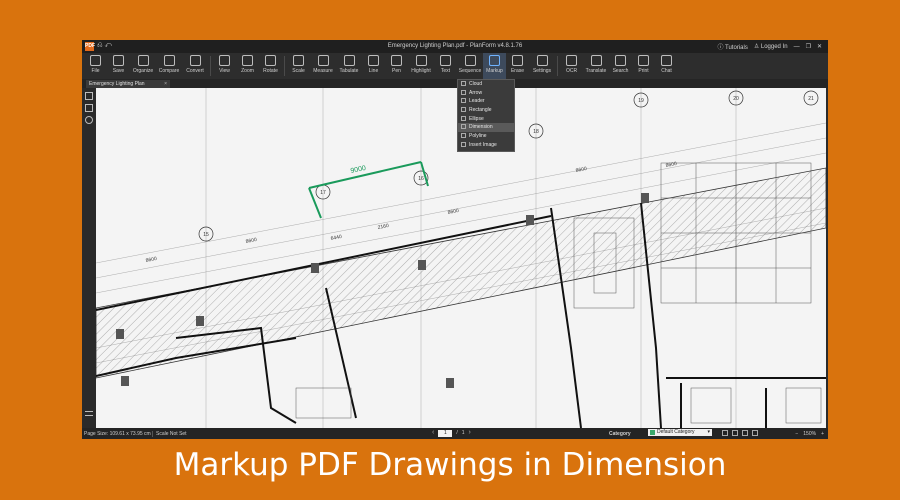 The width and height of the screenshot is (900, 500). I want to click on zoom-level: 150%, so click(809, 434).